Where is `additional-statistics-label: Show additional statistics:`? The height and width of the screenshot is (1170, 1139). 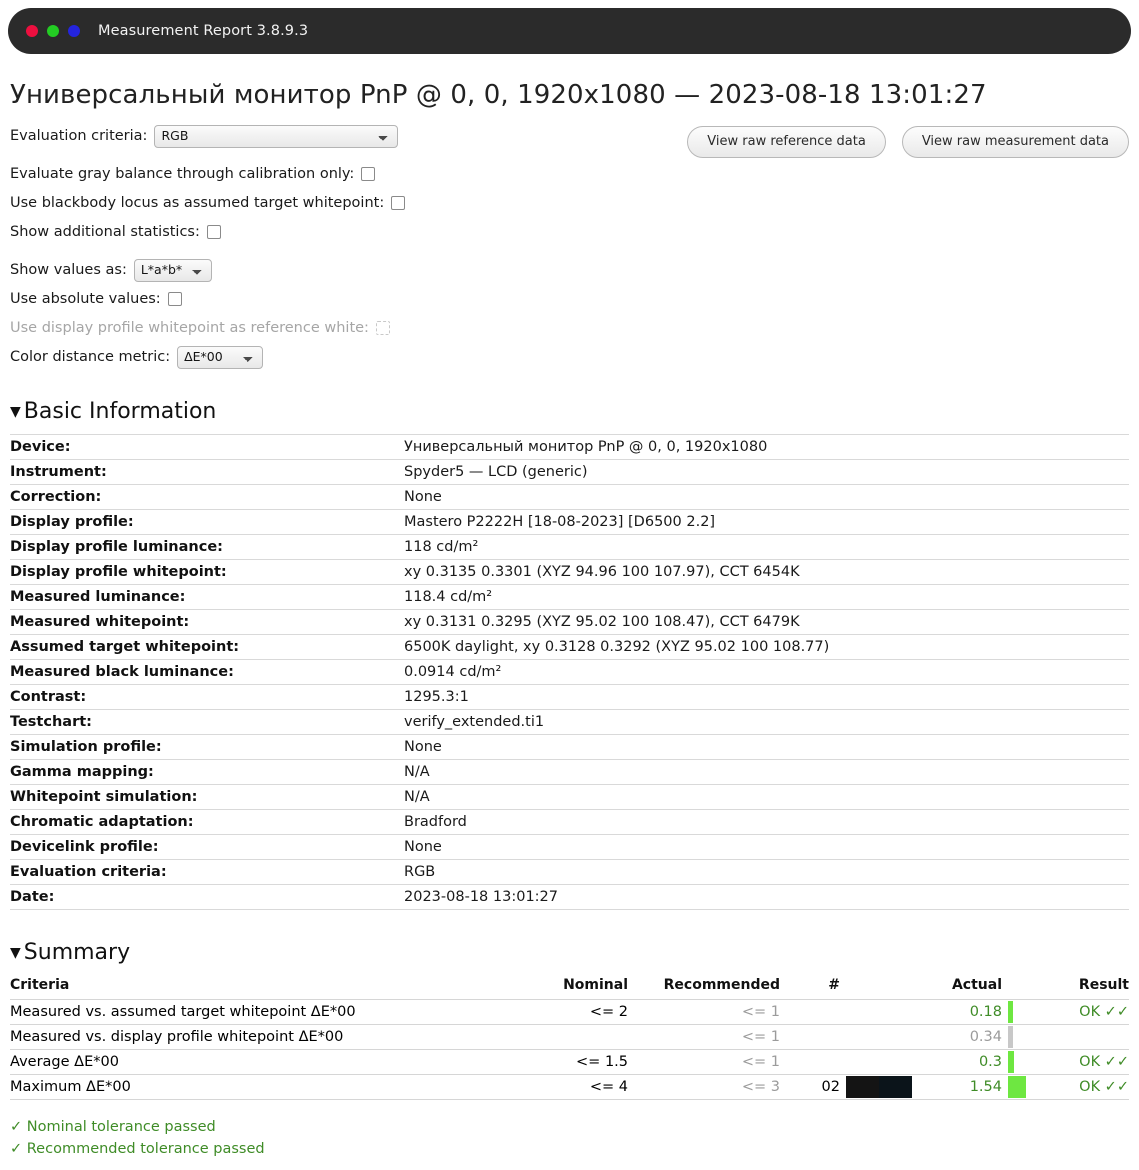 additional-statistics-label: Show additional statistics: is located at coordinates (105, 232).